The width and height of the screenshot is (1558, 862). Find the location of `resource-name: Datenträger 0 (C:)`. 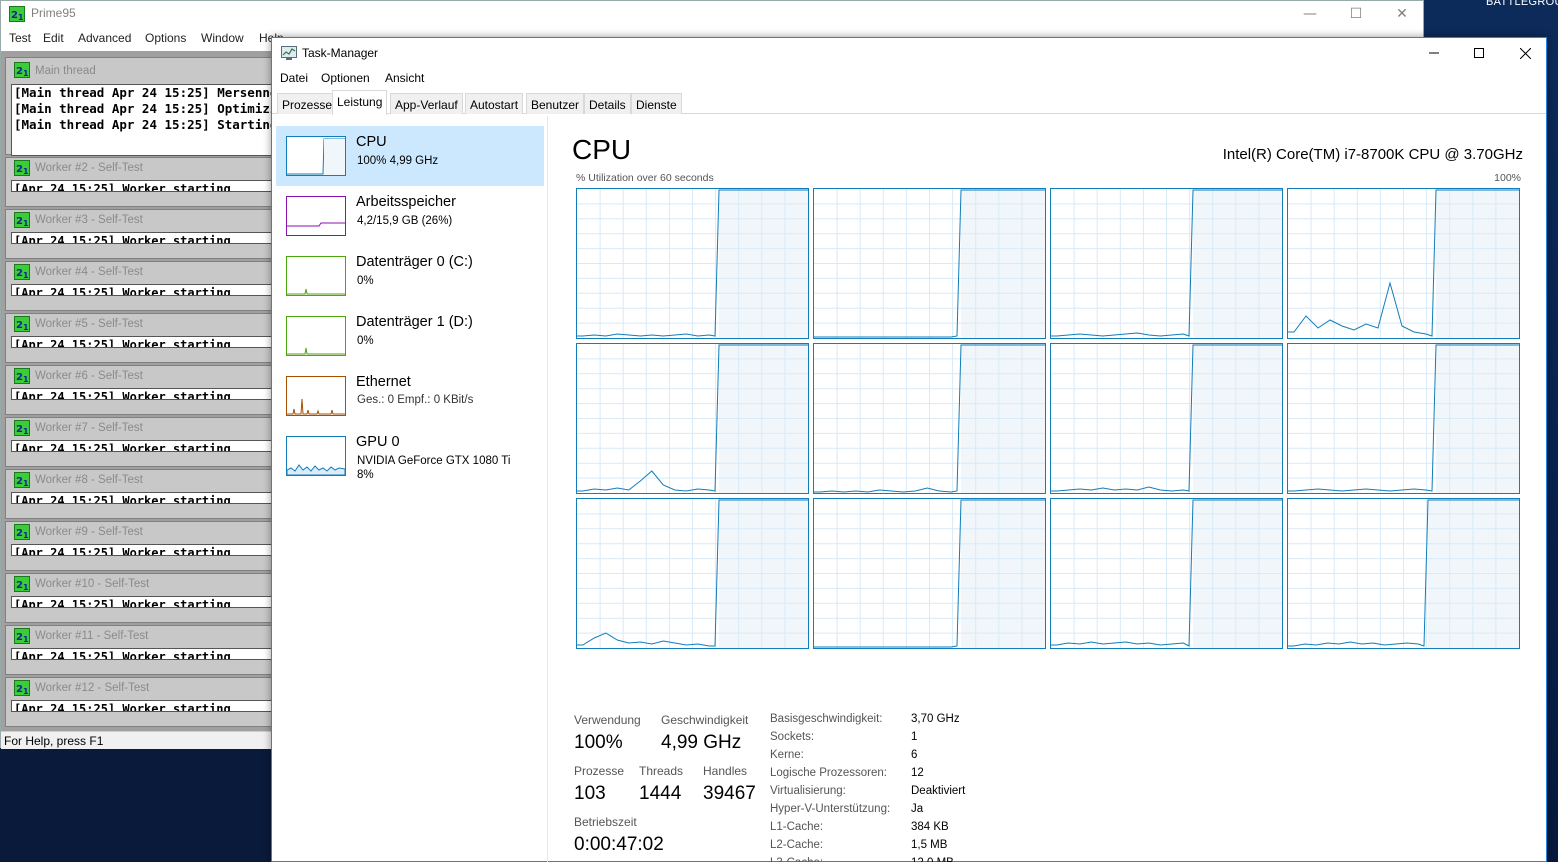

resource-name: Datenträger 0 (C:) is located at coordinates (414, 262).